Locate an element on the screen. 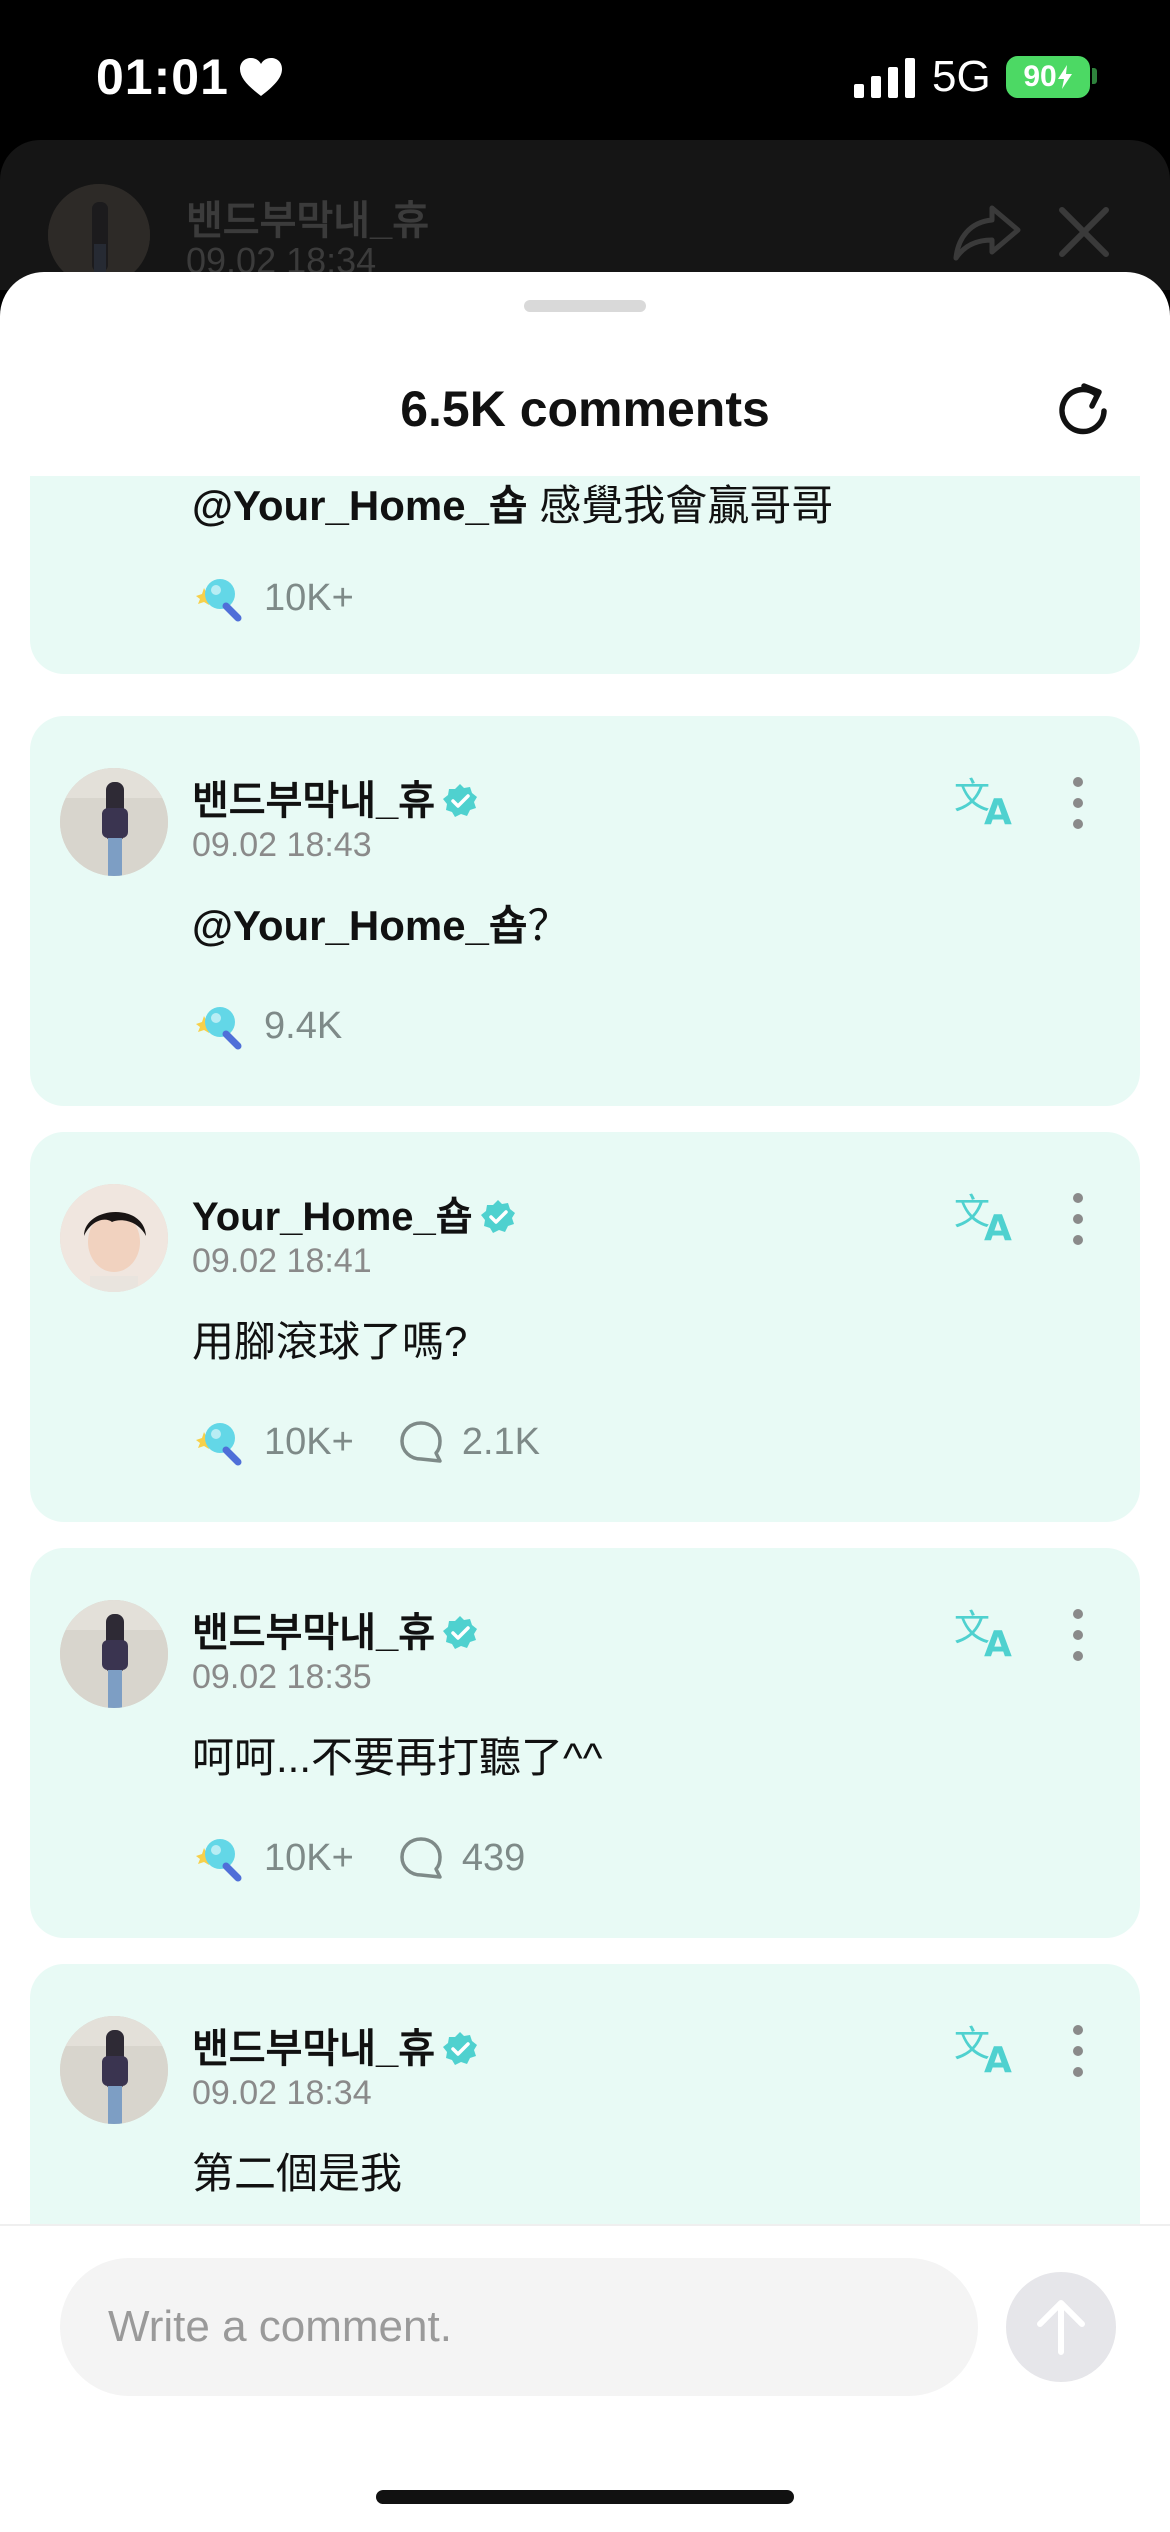  comment-reactions: 10K+ 439 is located at coordinates (358, 1858).